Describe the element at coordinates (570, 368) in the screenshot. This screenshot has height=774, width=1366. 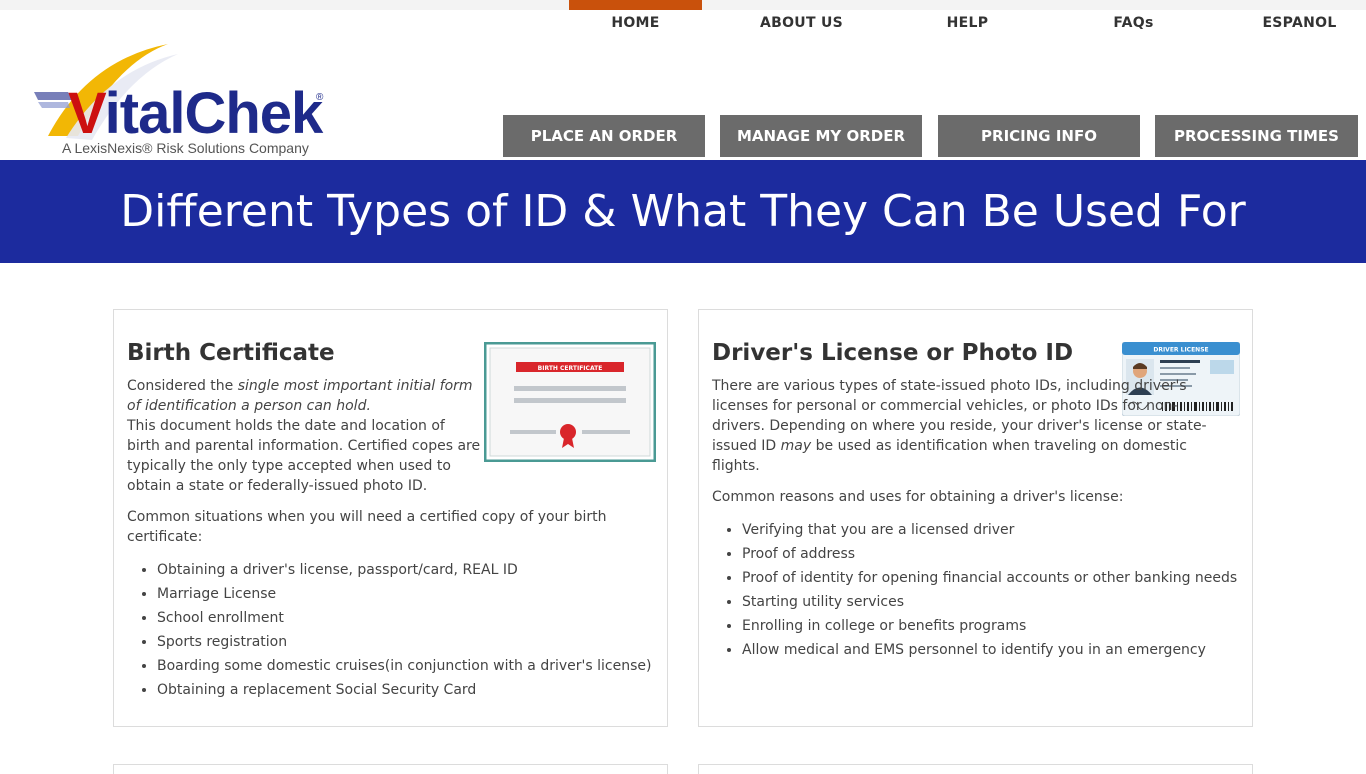
I see `certificate-image-label: BIRTH CERTIFICATE` at that location.